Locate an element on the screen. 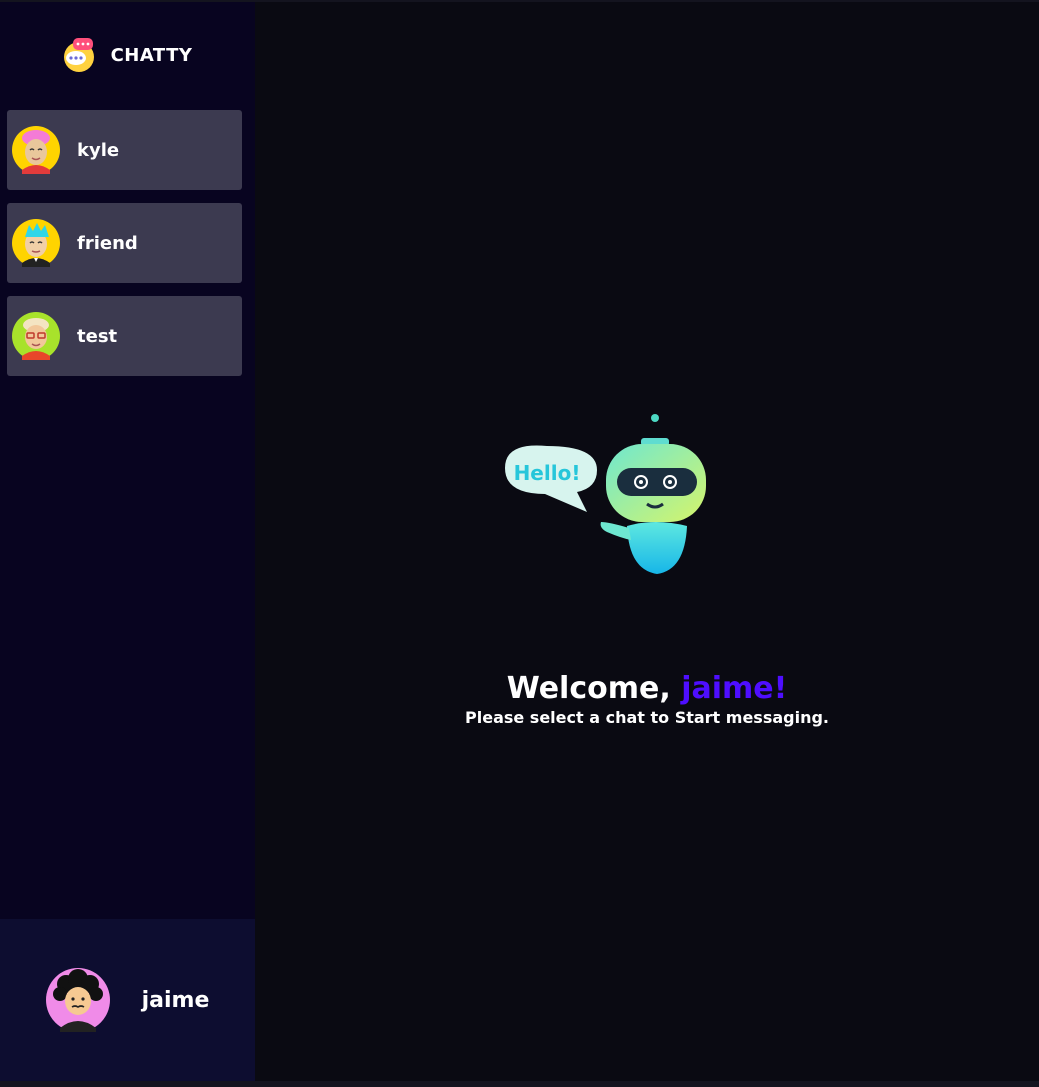 This screenshot has height=1087, width=1039. contact-item-kyle: kyle is located at coordinates (124, 150).